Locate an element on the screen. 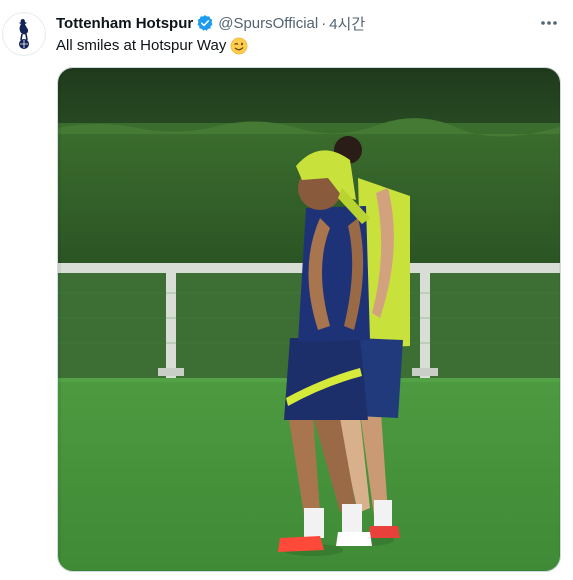 The image size is (573, 580). more-icon is located at coordinates (549, 23).